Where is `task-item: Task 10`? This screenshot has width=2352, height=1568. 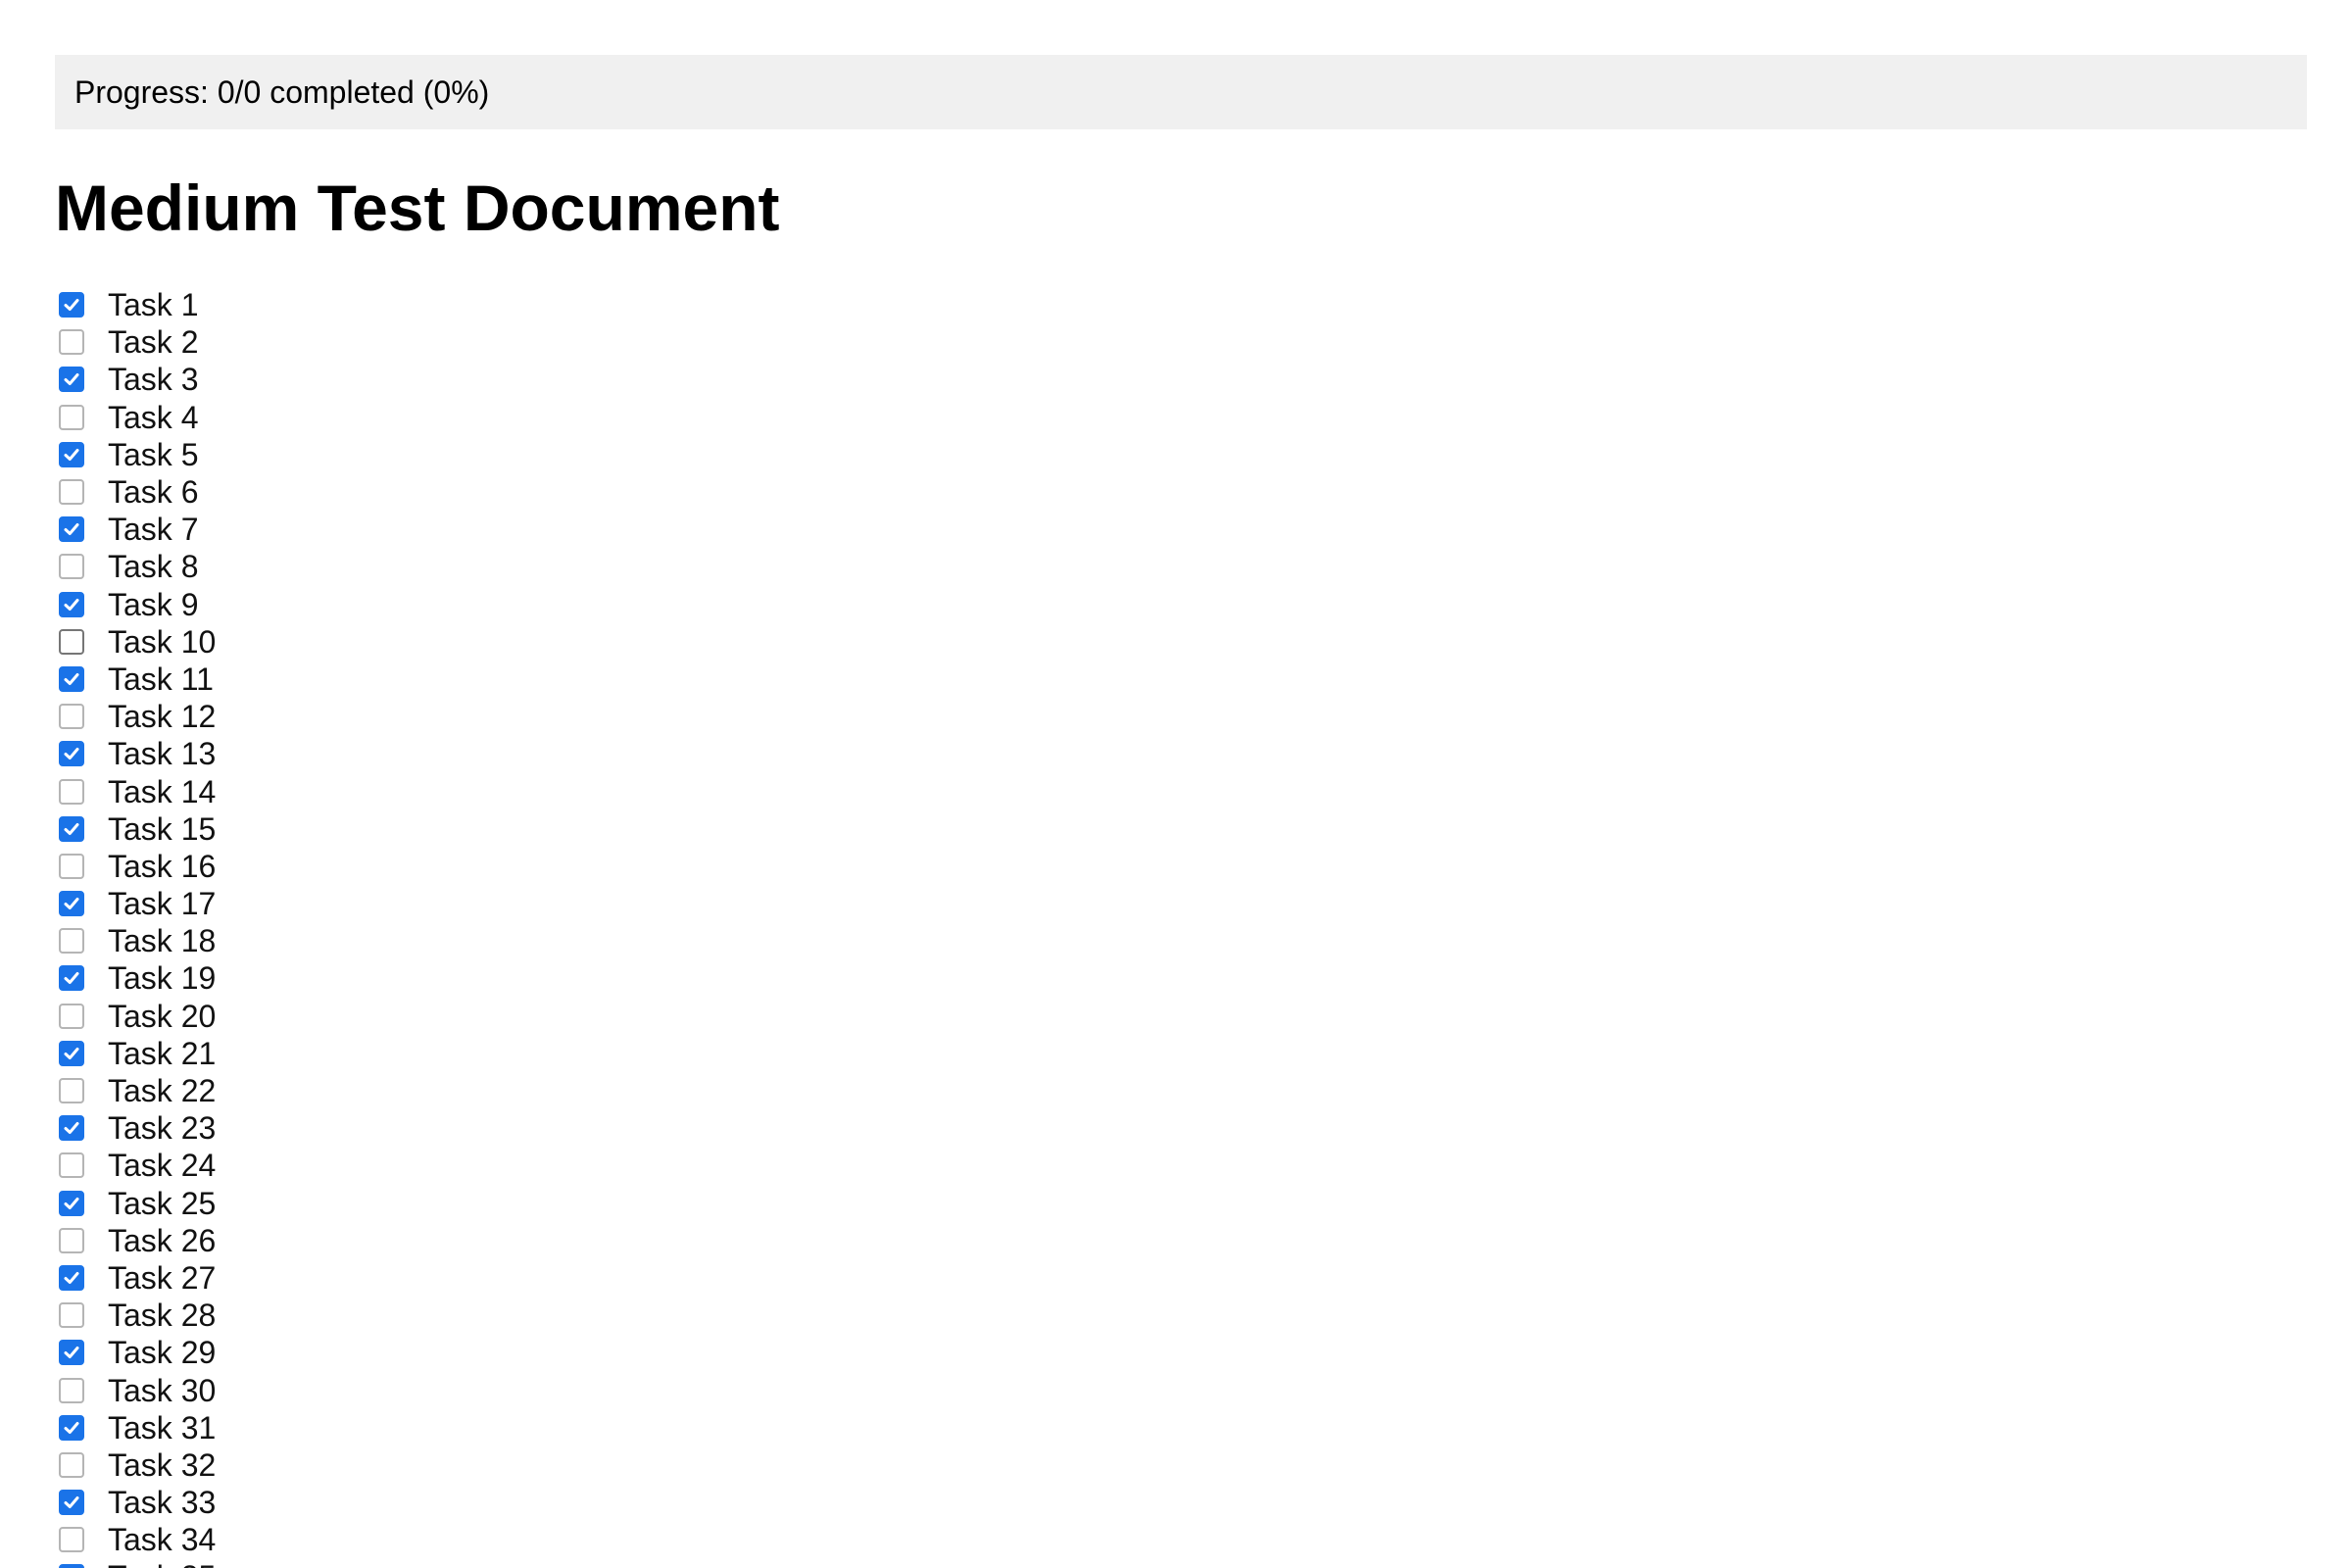 task-item: Task 10 is located at coordinates (447, 642).